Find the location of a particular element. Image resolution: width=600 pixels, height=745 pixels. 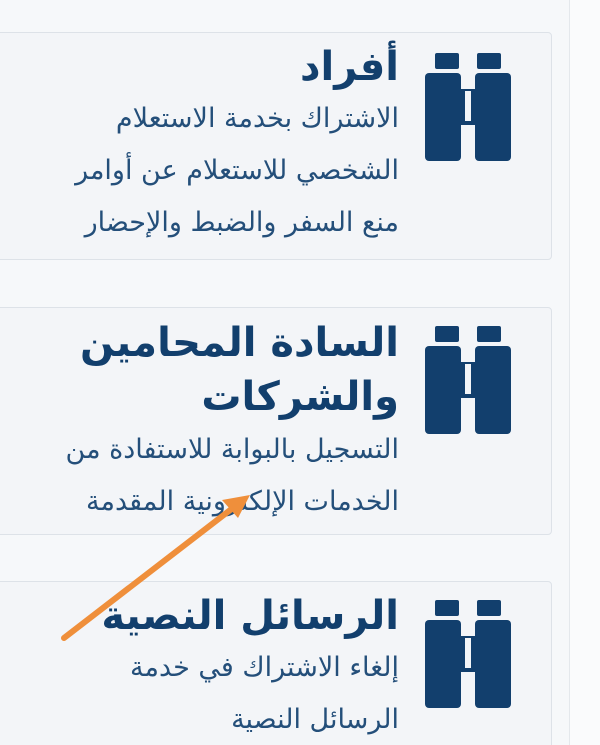

card-desc-line: إلغاء الاشتراك في خدمة is located at coordinates (264, 667).